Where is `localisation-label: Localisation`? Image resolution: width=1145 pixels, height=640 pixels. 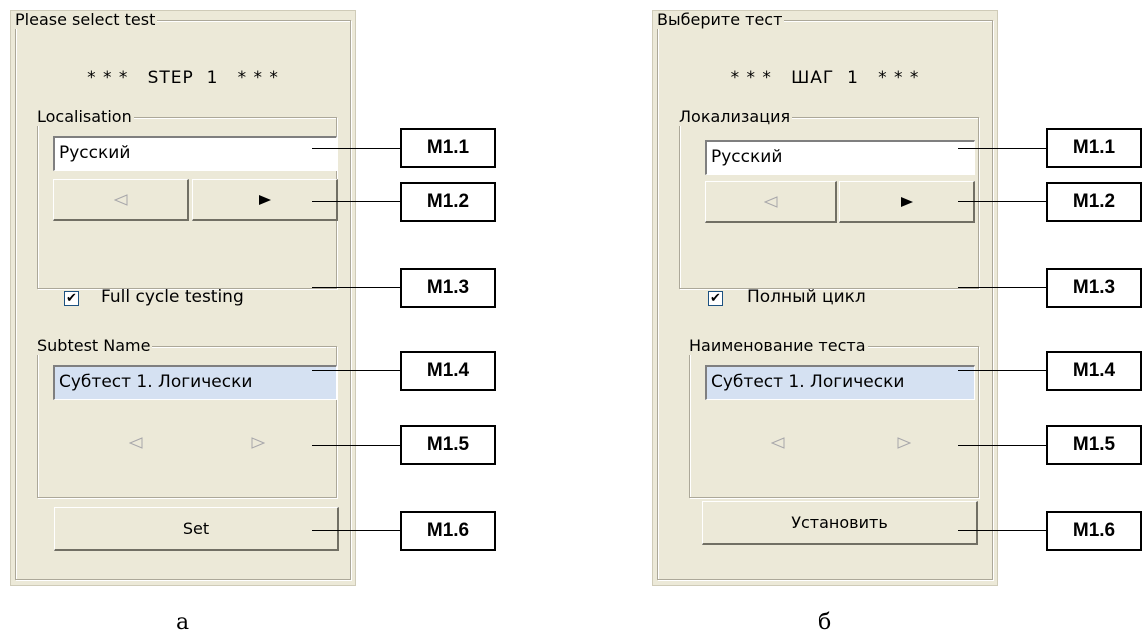 localisation-label: Localisation is located at coordinates (85, 116).